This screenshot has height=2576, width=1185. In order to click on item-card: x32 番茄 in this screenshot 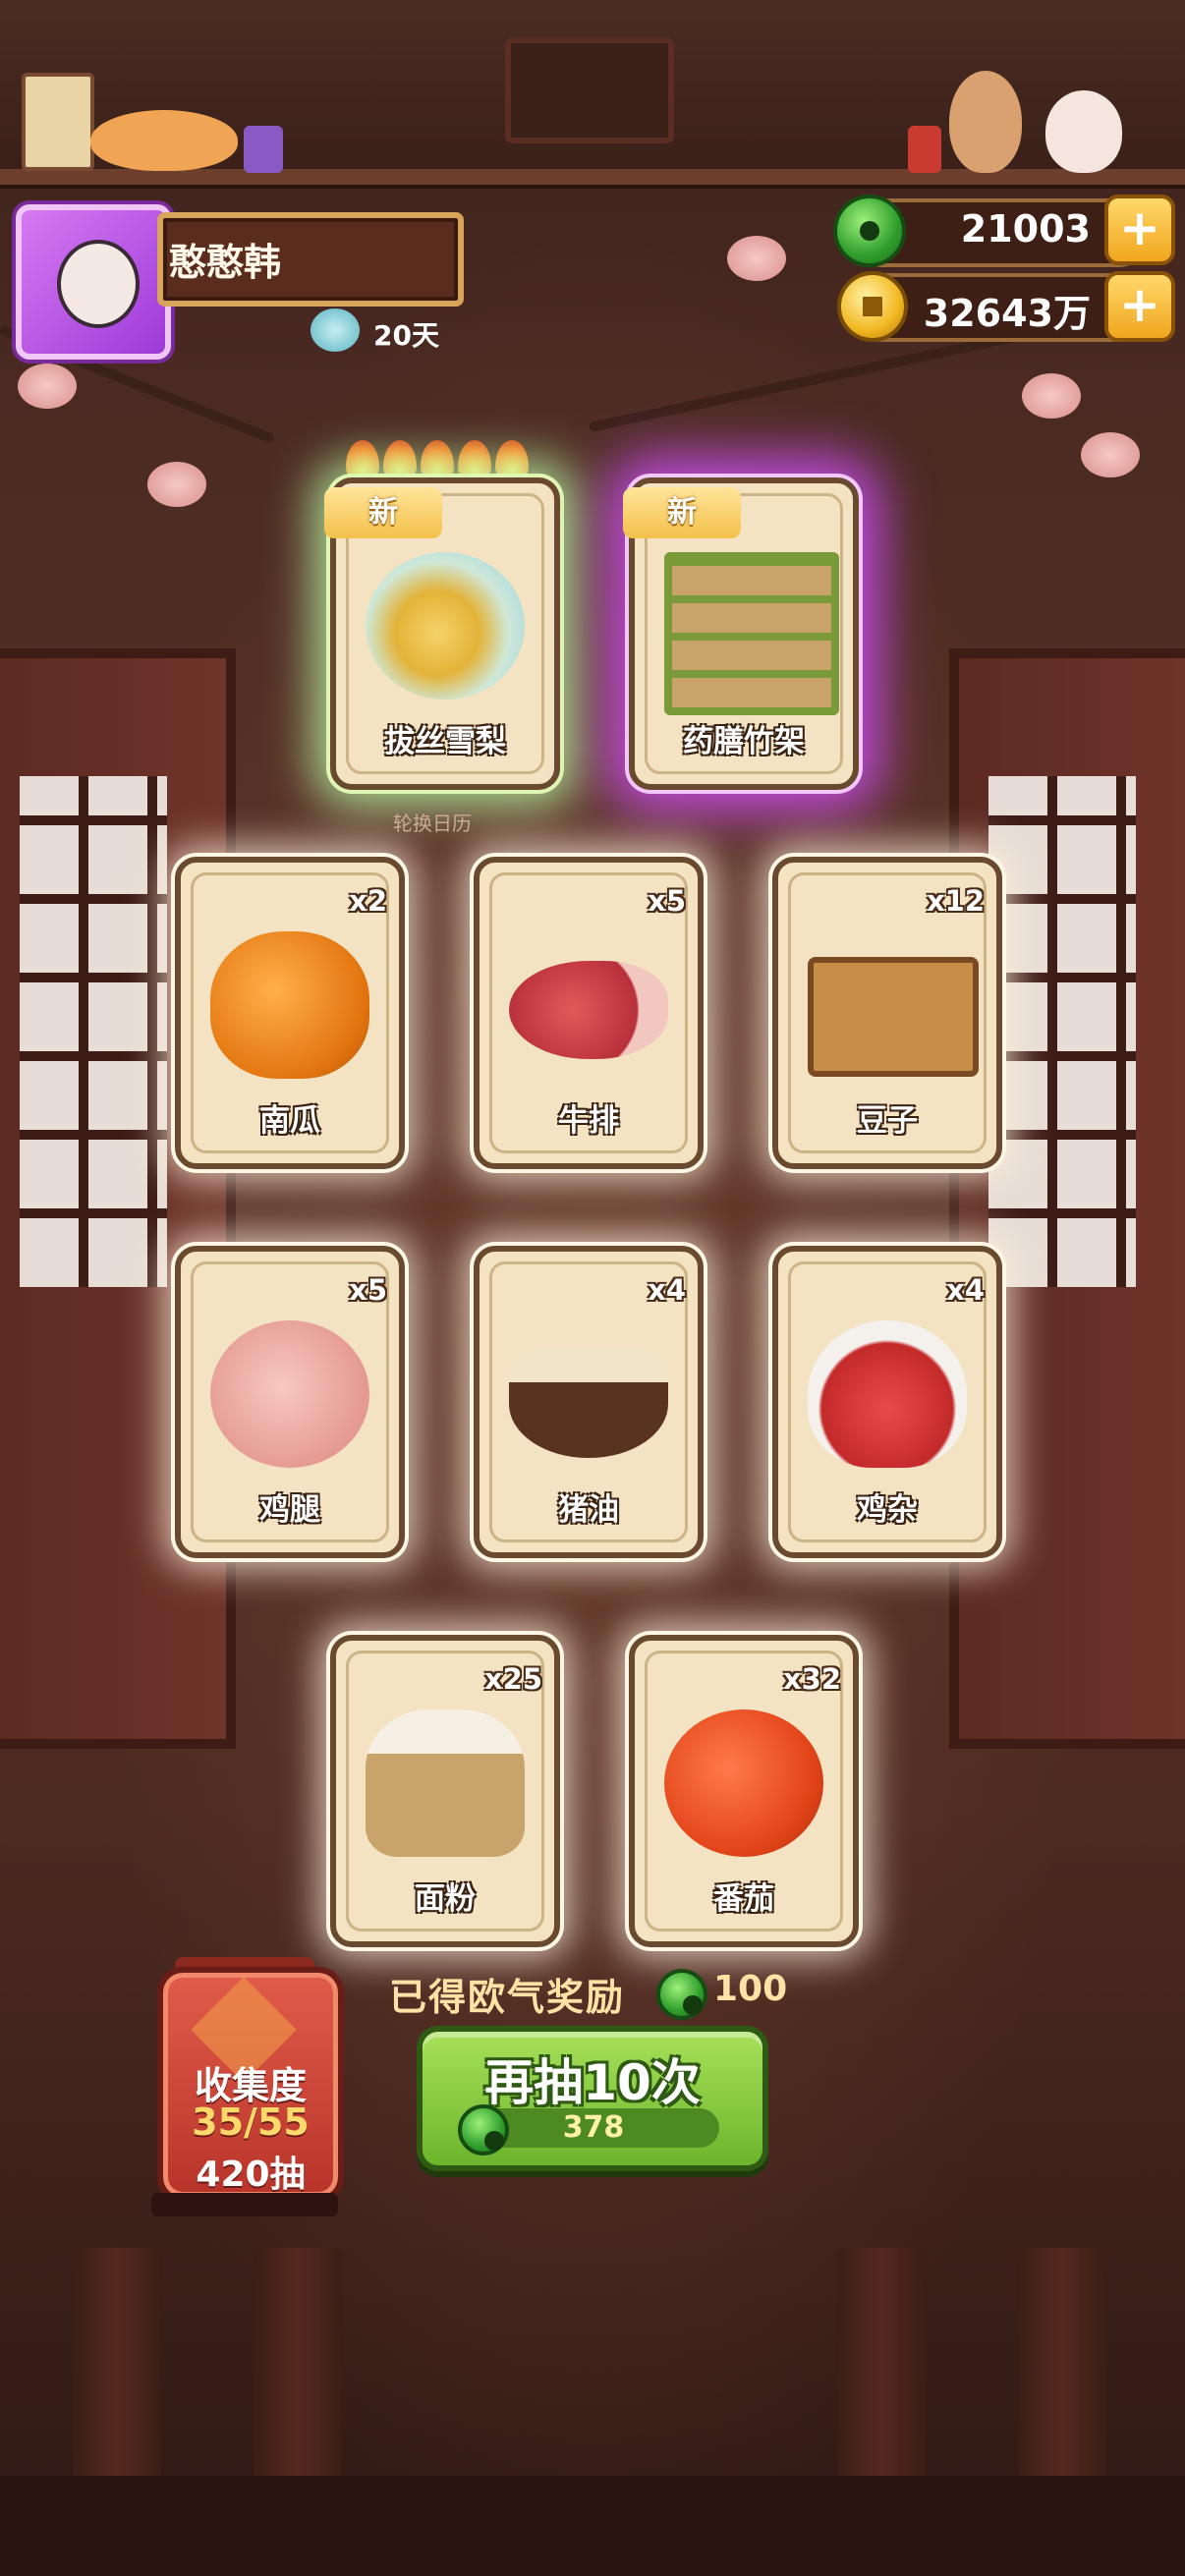, I will do `click(744, 1791)`.